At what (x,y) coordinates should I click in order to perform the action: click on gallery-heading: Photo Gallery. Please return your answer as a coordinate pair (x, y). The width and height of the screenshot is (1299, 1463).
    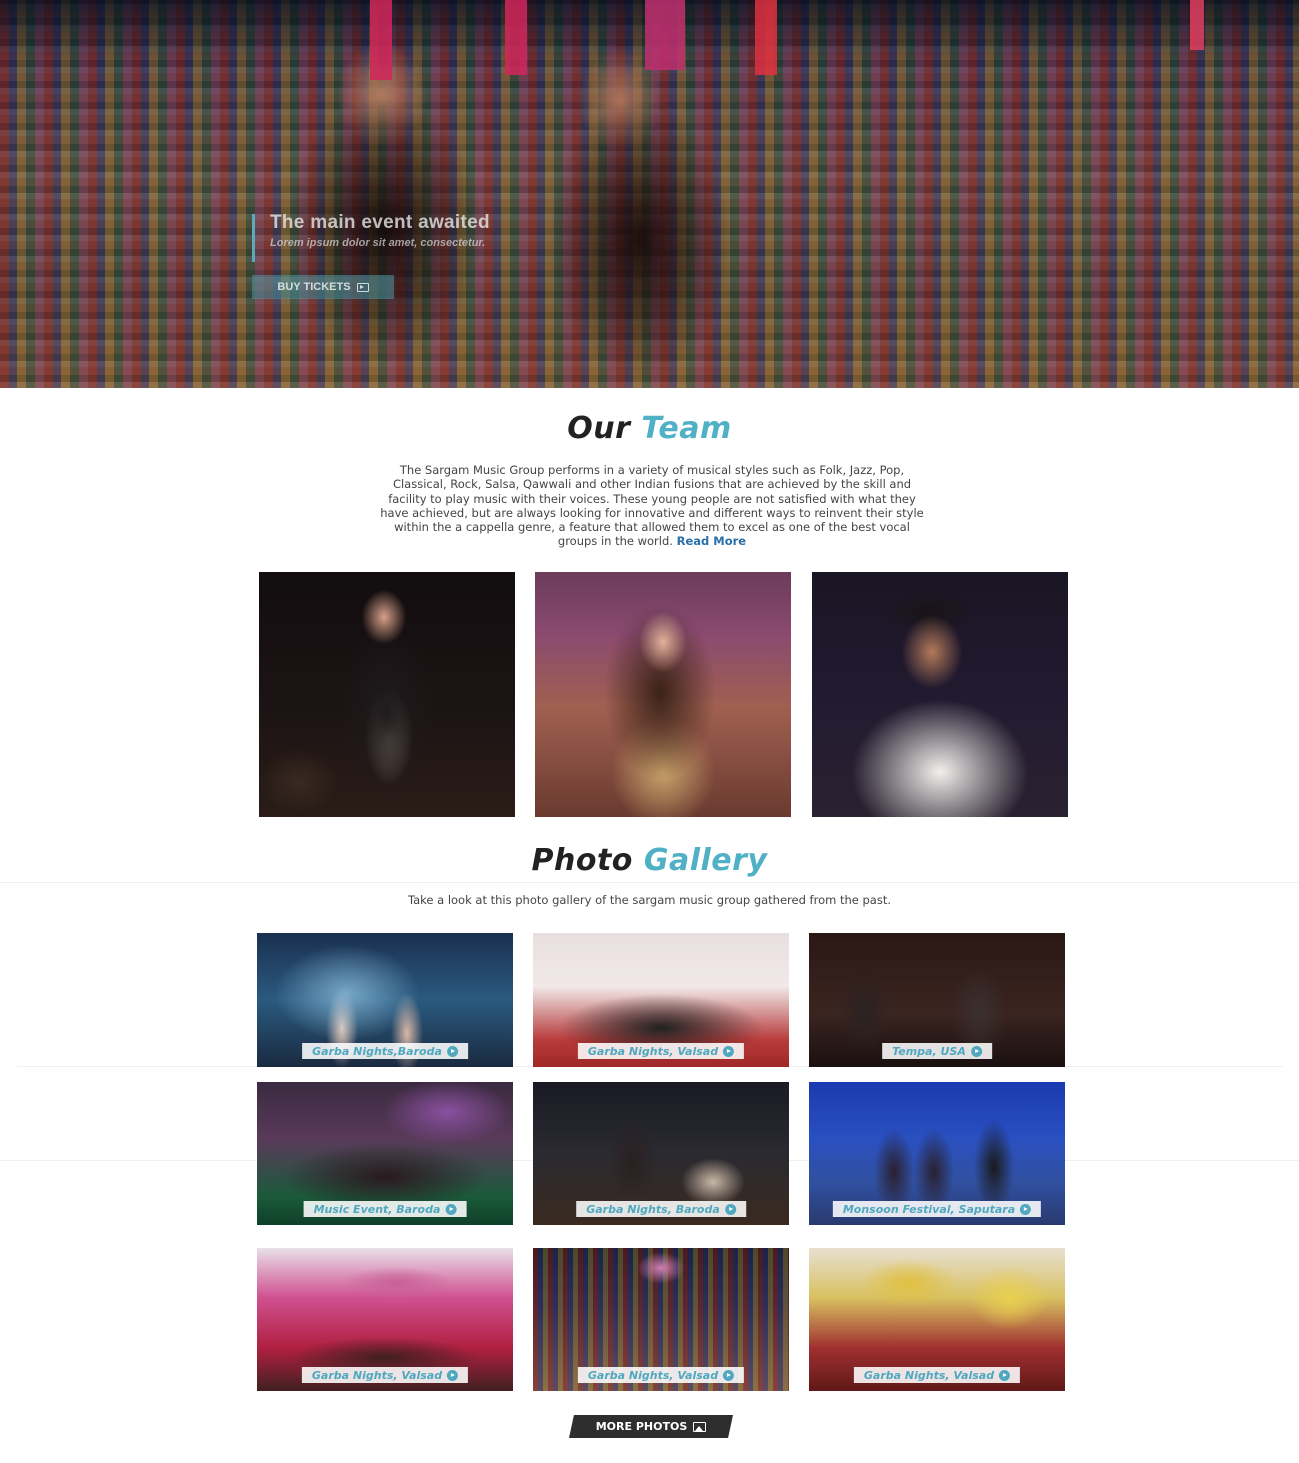
    Looking at the image, I should click on (649, 860).